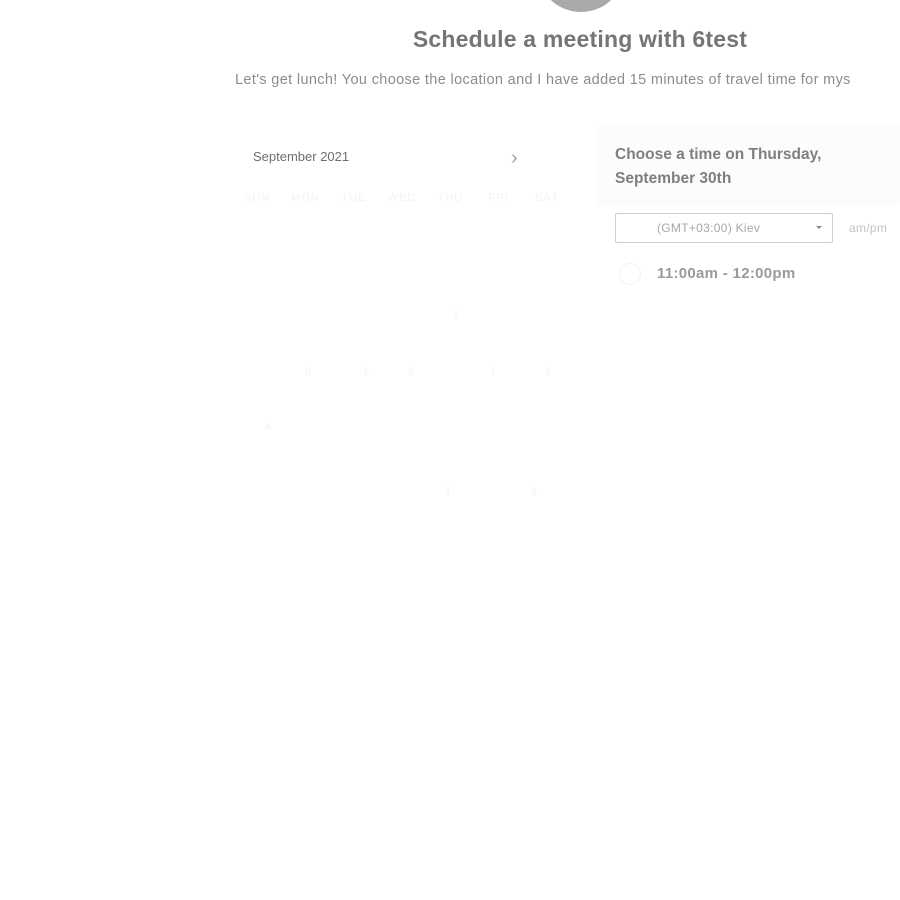 The width and height of the screenshot is (900, 900). I want to click on weekday-label: WED, so click(402, 198).